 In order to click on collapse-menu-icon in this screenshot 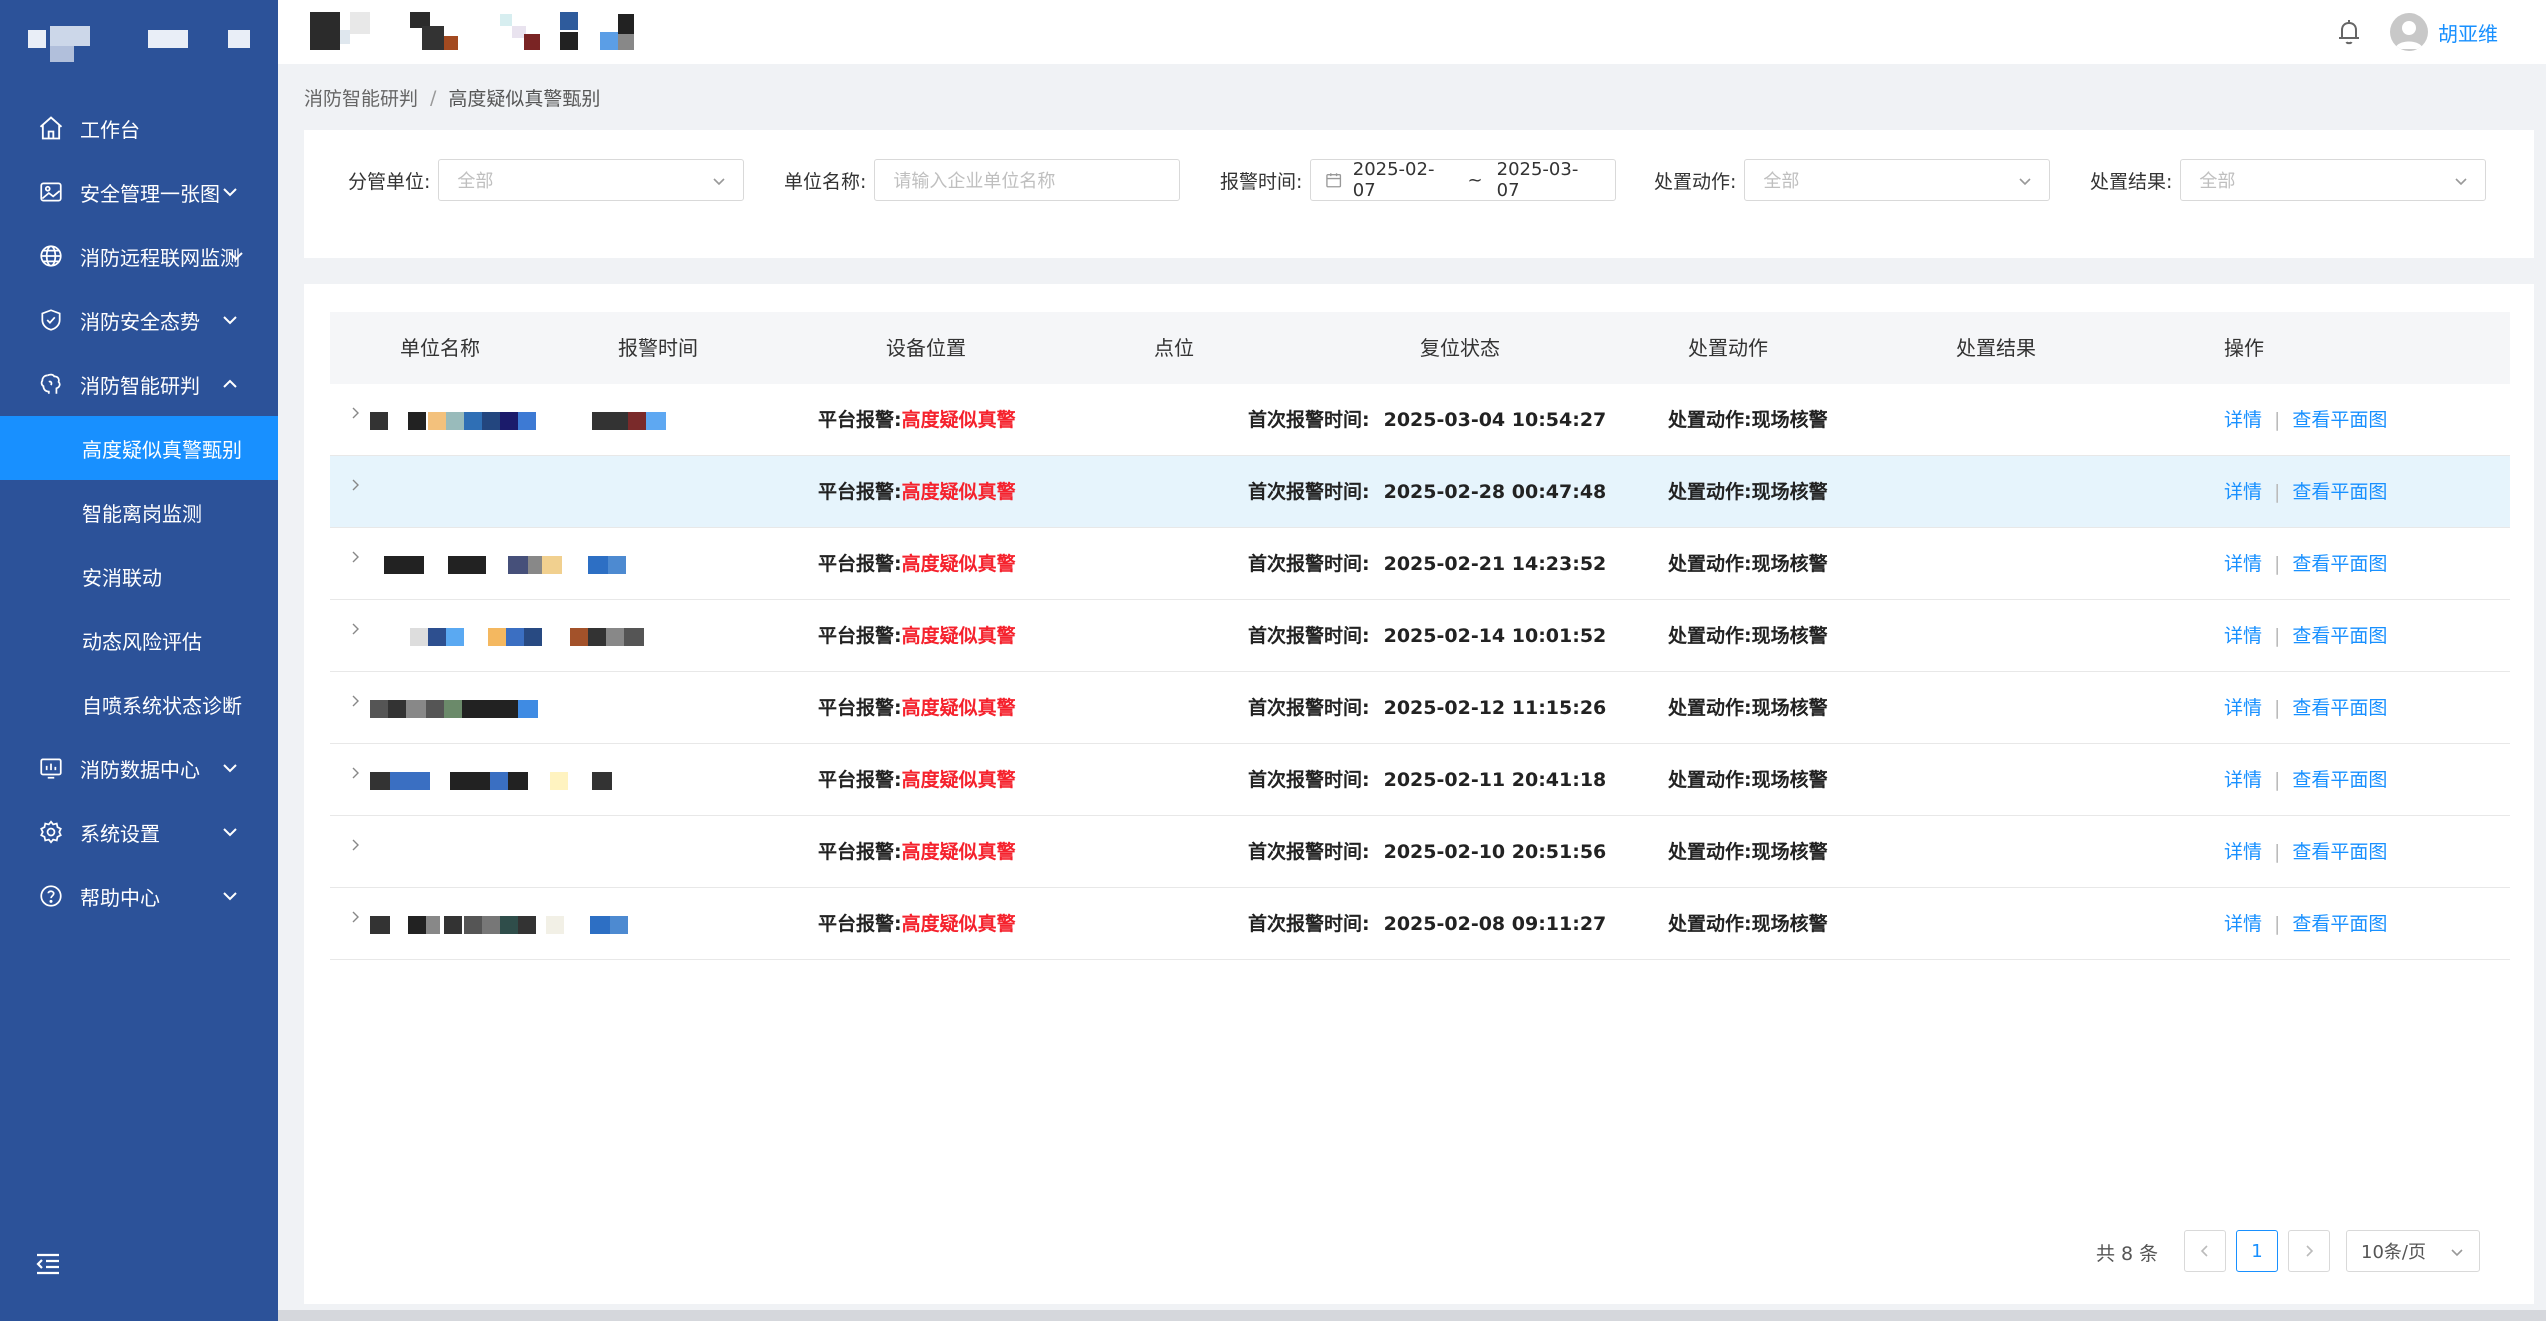, I will do `click(48, 1264)`.